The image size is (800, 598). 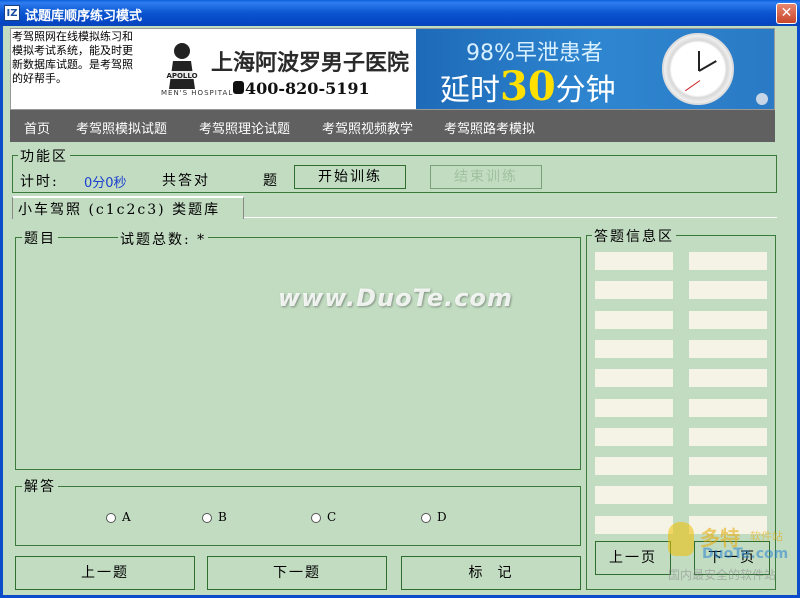 I want to click on option-b-label: B, so click(x=222, y=517).